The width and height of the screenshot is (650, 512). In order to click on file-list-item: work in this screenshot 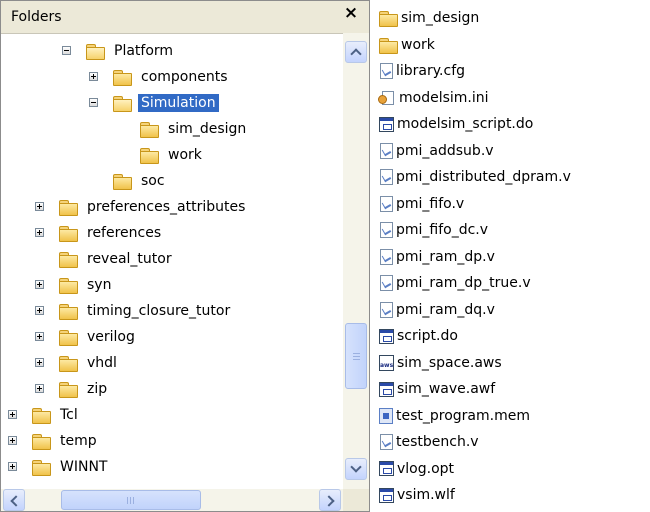, I will do `click(406, 45)`.